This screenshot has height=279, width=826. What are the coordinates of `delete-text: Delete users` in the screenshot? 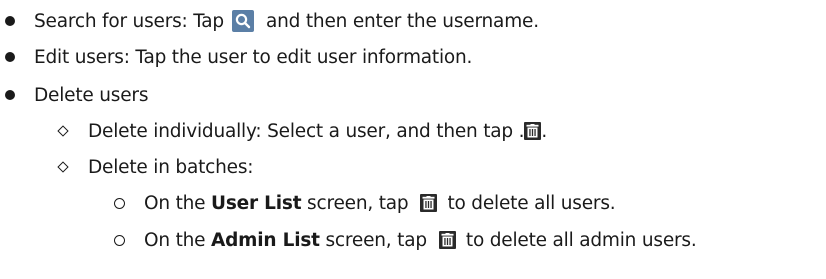 It's located at (91, 95).